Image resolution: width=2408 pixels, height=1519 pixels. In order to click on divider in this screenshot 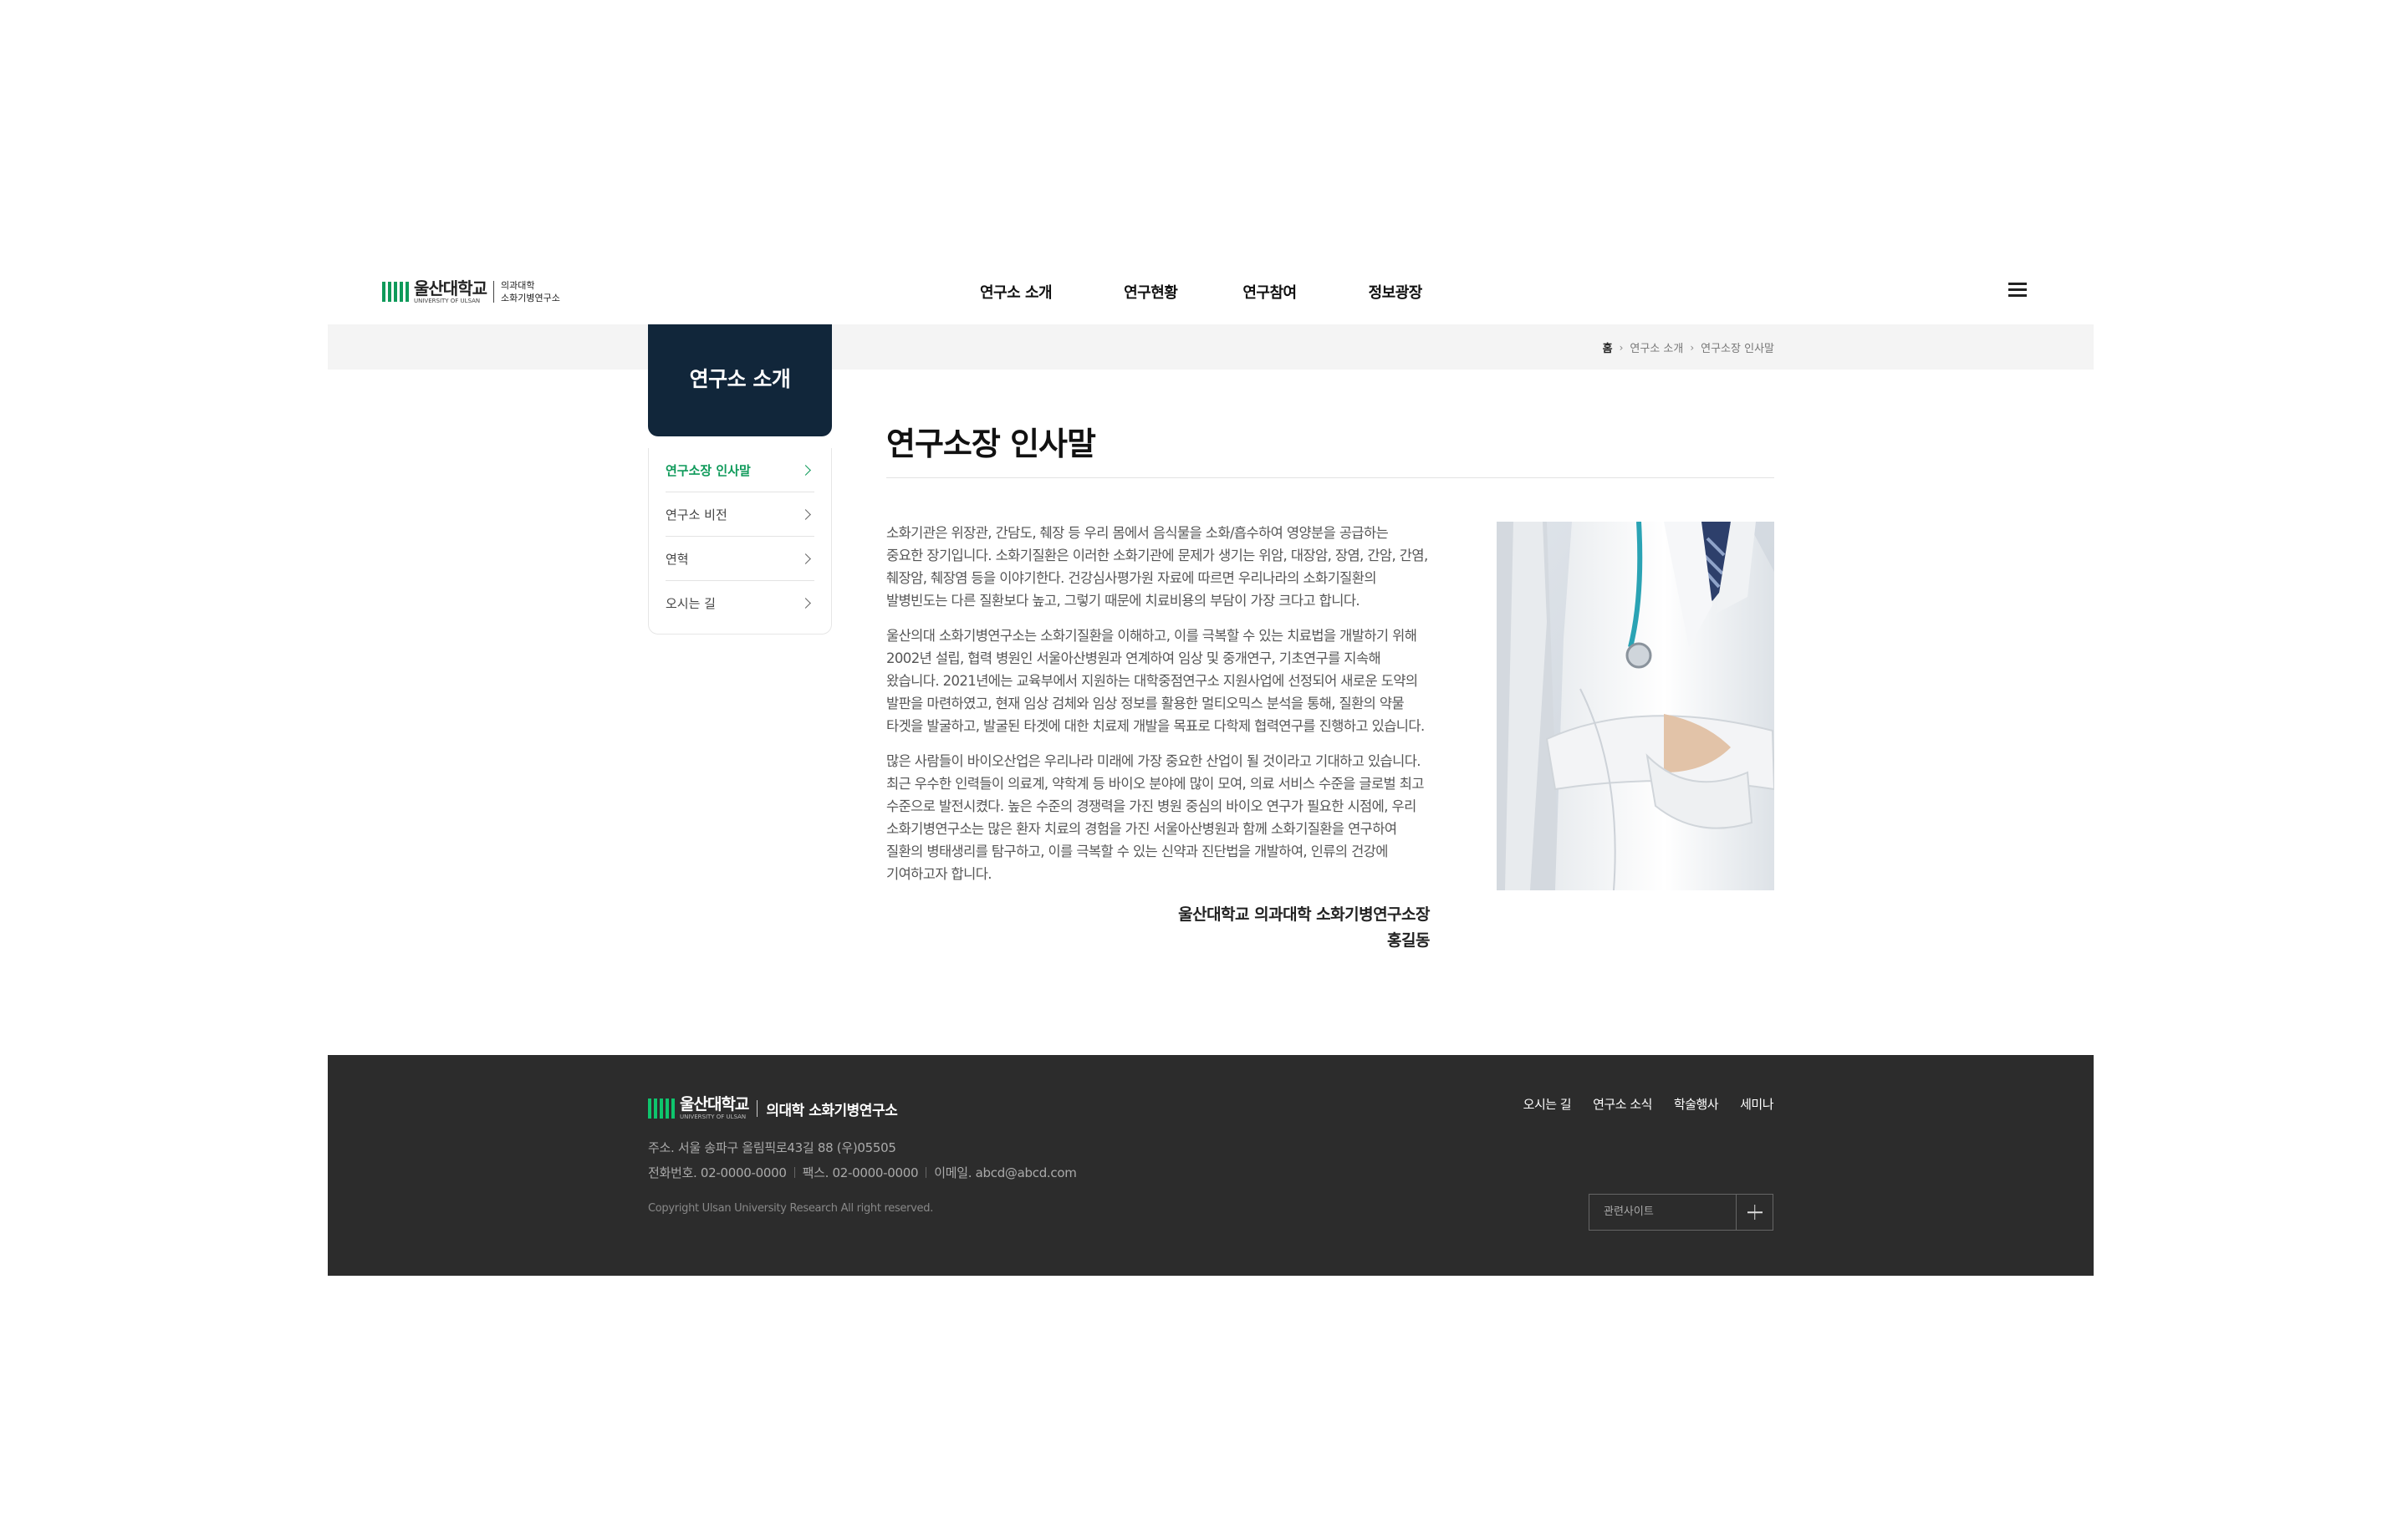, I will do `click(794, 1172)`.